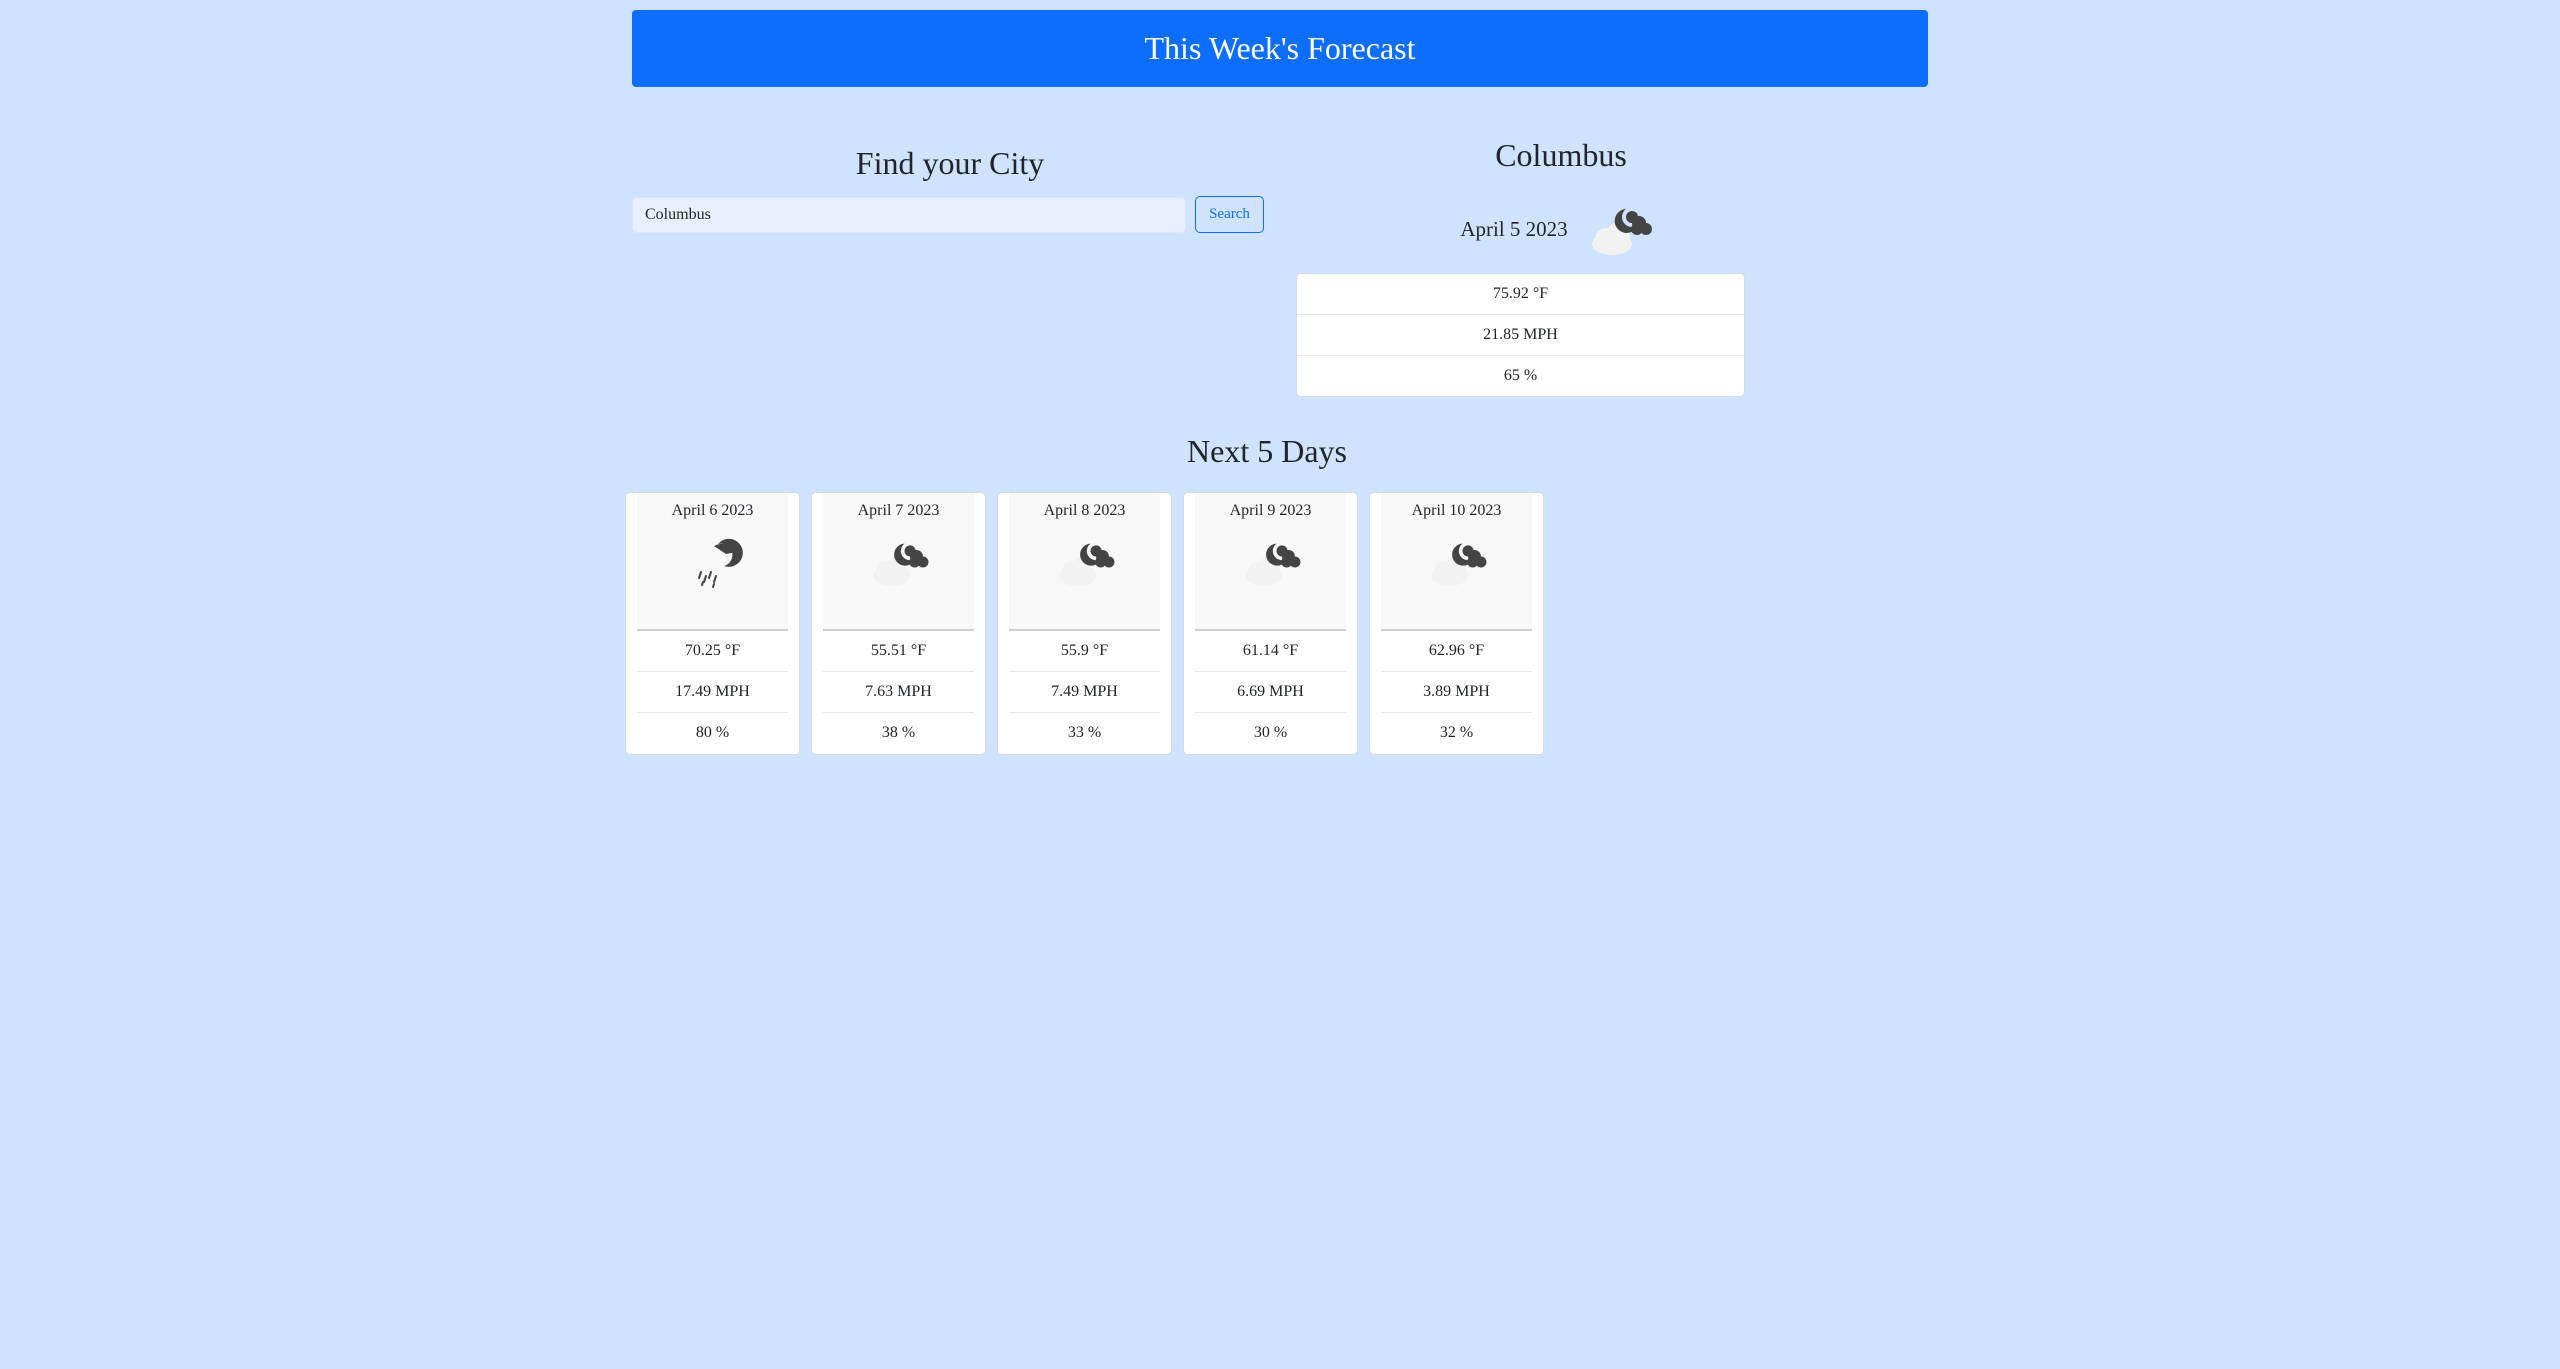 The width and height of the screenshot is (2560, 1369). What do you see at coordinates (1084, 651) in the screenshot?
I see `forecast-temperature: 55.9 °F` at bounding box center [1084, 651].